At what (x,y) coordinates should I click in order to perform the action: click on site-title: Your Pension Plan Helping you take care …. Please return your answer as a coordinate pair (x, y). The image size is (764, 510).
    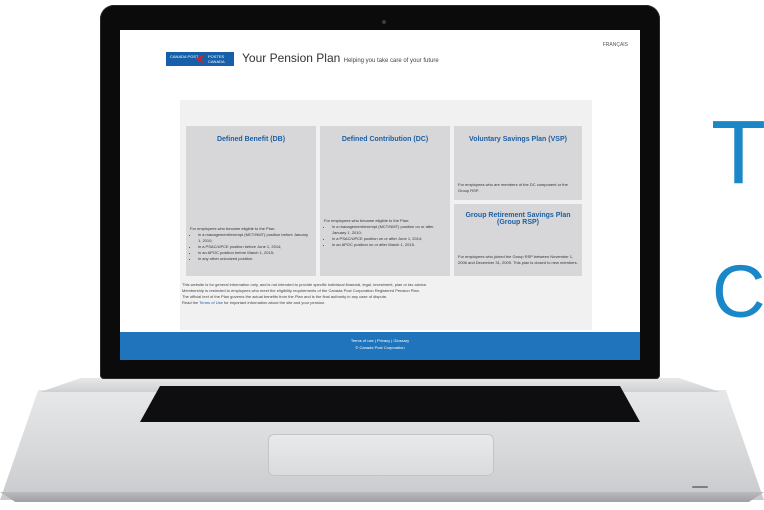
    Looking at the image, I should click on (340, 58).